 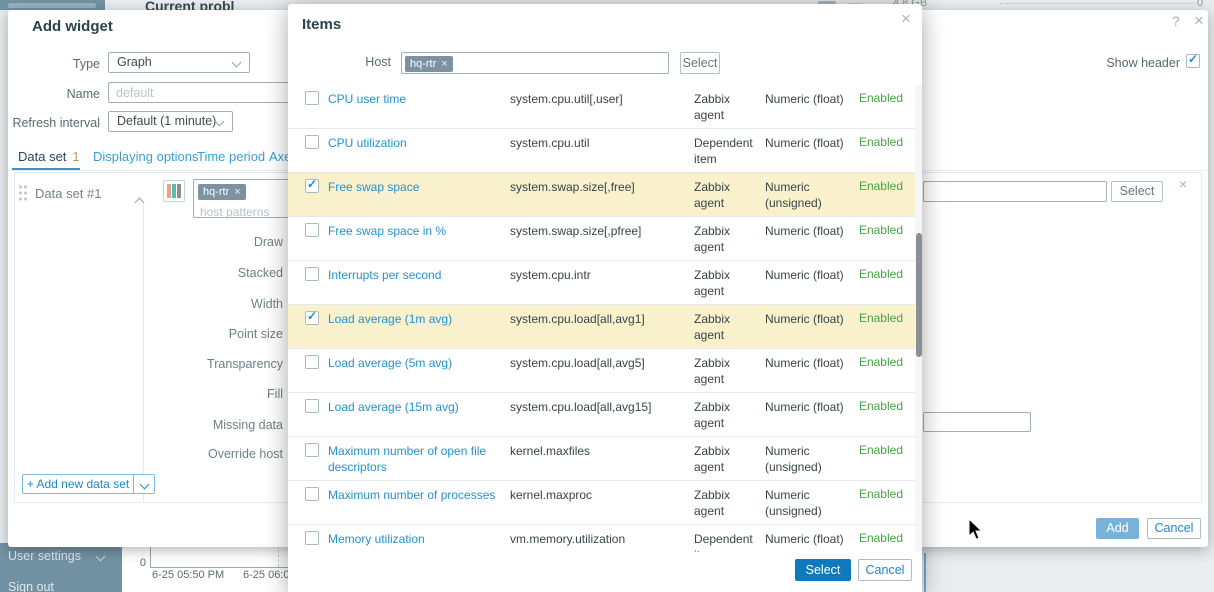 I want to click on add-new-data-set-button: + Add new data set, so click(x=78, y=484).